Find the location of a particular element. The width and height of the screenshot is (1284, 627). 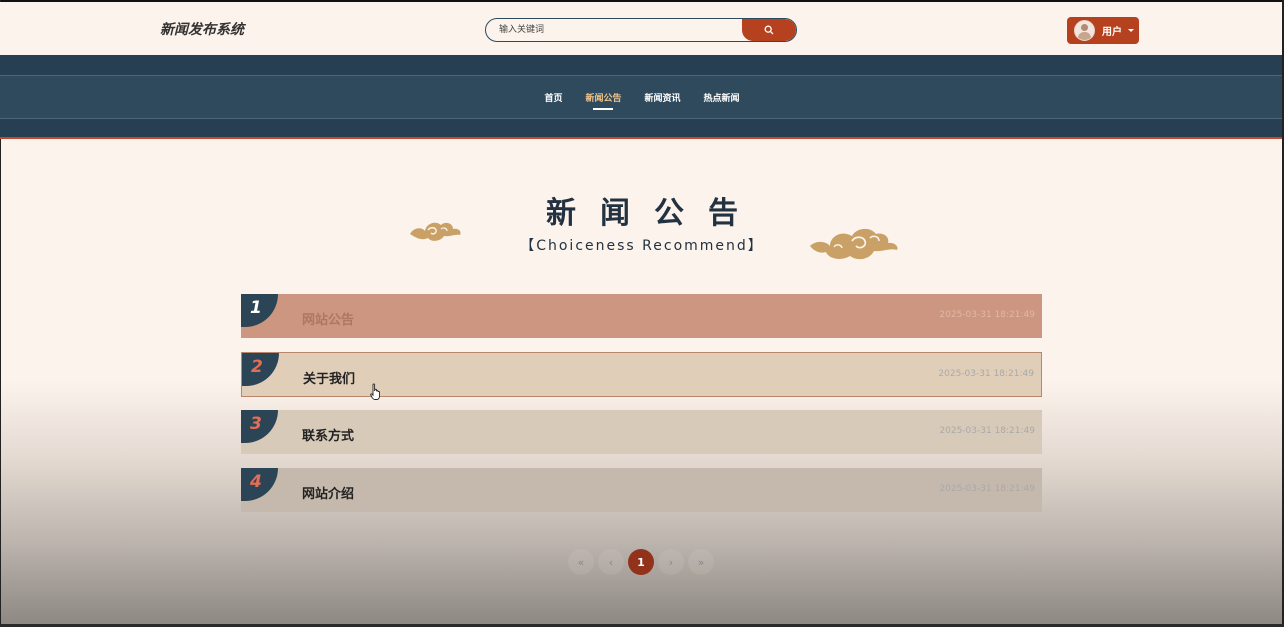

notice-index: 4 is located at coordinates (256, 482).